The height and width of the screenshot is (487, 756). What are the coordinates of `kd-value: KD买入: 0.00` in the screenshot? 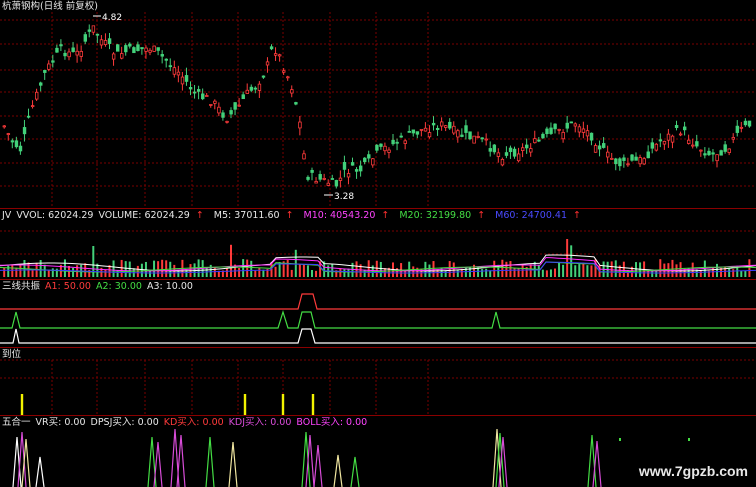 It's located at (193, 422).